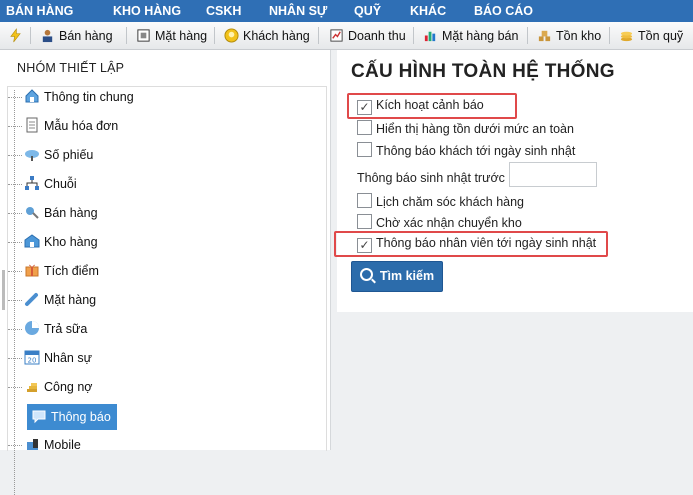 The image size is (693, 495). Describe the element at coordinates (32, 328) in the screenshot. I see `pie-icon` at that location.